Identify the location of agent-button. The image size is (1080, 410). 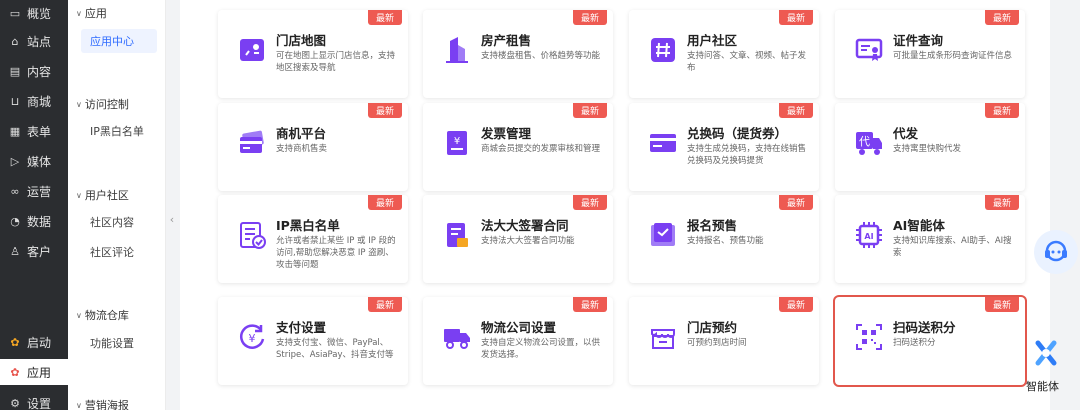
(1046, 353).